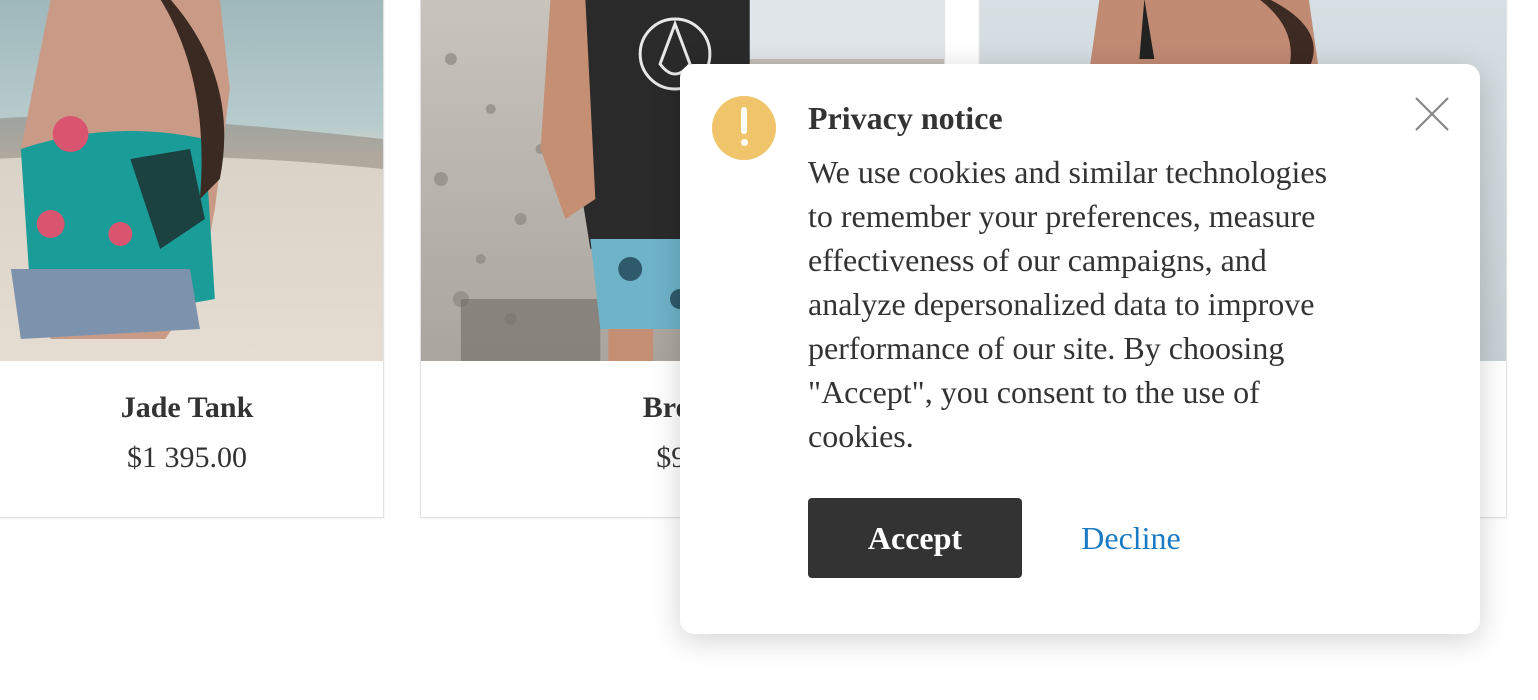 This screenshot has height=700, width=1538. Describe the element at coordinates (187, 457) in the screenshot. I see `product-price: $1 395.00` at that location.